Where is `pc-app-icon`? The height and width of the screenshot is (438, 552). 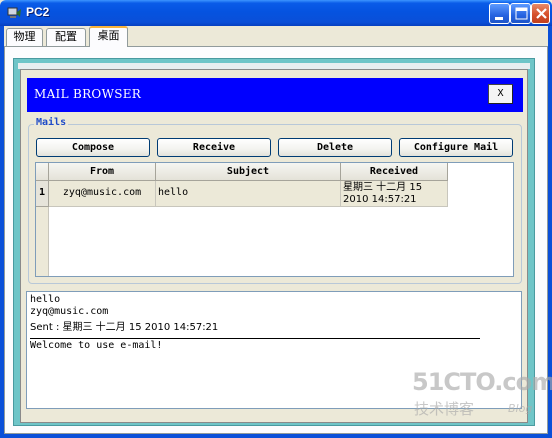 pc-app-icon is located at coordinates (14, 12).